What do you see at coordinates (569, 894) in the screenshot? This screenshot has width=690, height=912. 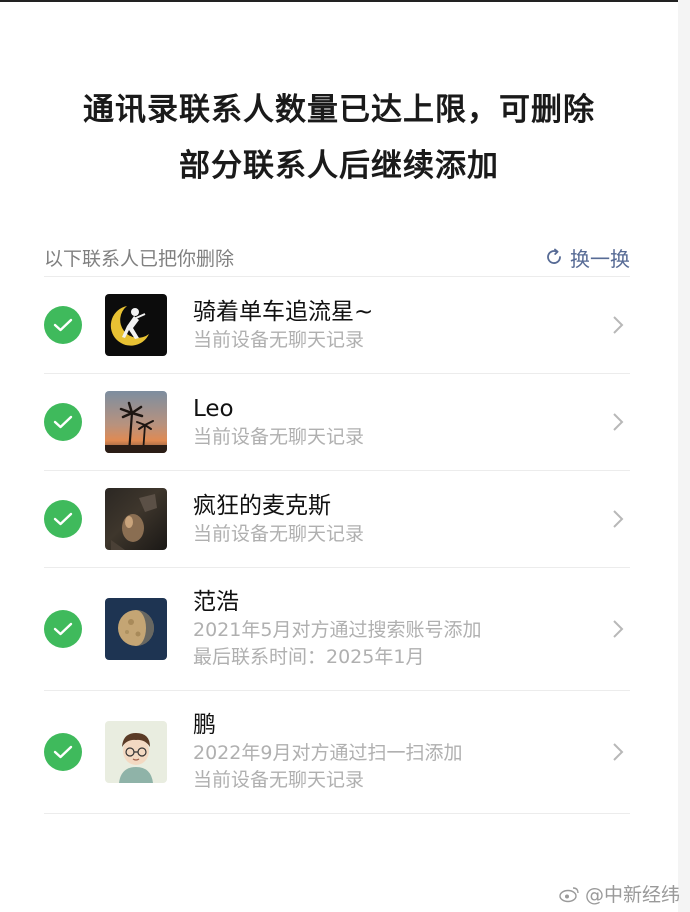 I see `weibo-icon` at bounding box center [569, 894].